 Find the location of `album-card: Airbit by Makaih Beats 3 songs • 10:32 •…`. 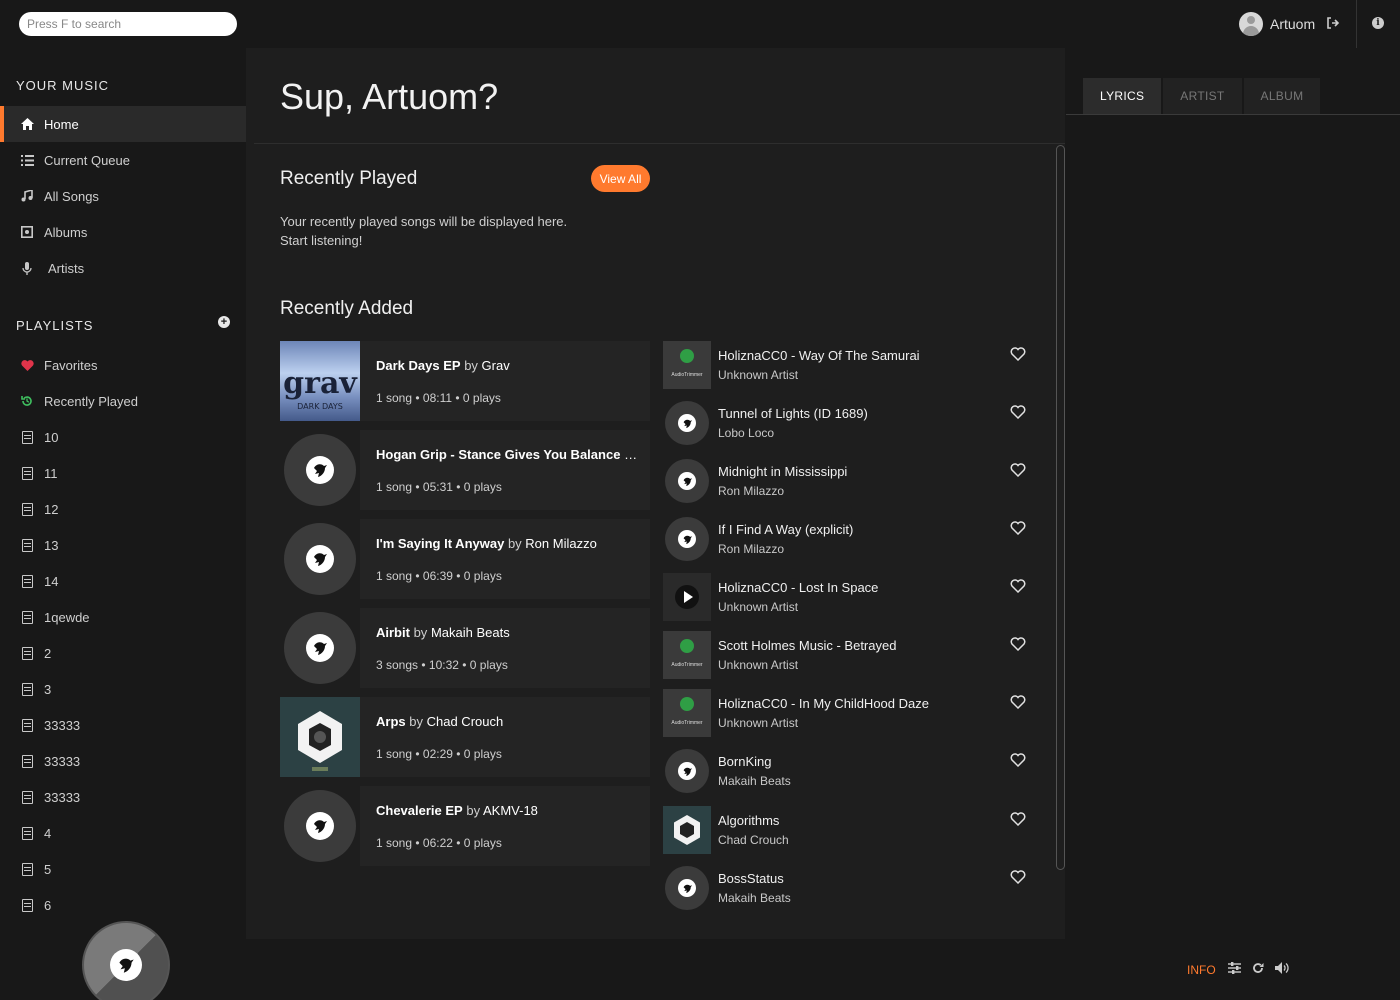

album-card: Airbit by Makaih Beats 3 songs • 10:32 •… is located at coordinates (465, 648).